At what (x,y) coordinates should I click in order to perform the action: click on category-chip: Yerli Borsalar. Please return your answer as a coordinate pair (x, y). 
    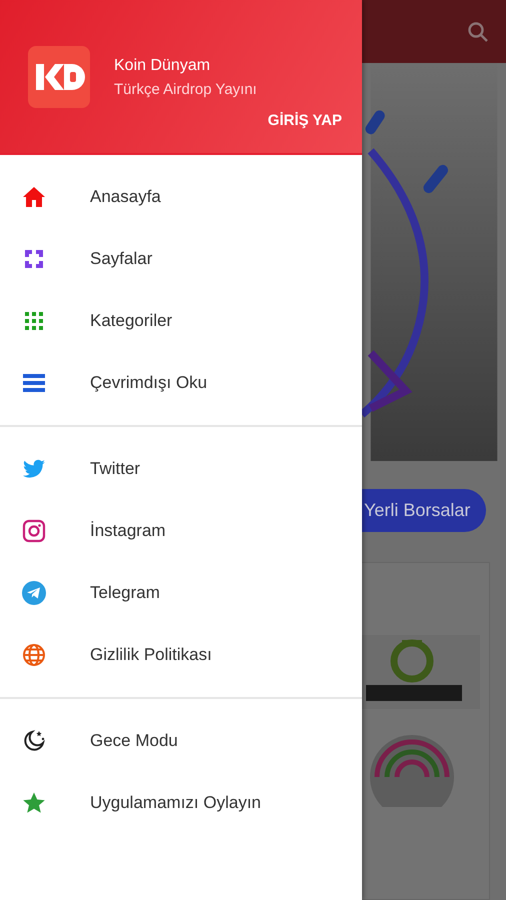
    Looking at the image, I should click on (424, 510).